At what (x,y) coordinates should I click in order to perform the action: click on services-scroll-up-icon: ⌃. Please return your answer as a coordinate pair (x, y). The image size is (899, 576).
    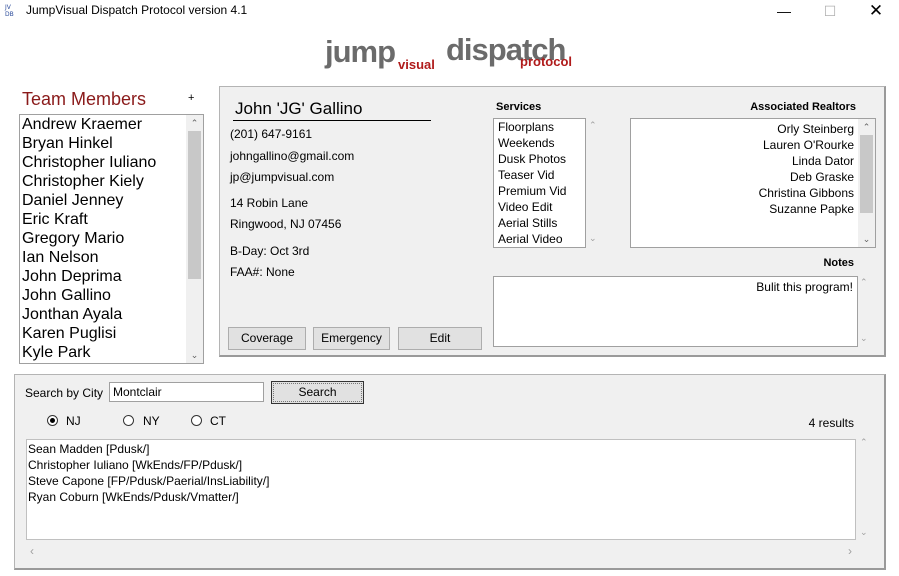
    Looking at the image, I should click on (593, 125).